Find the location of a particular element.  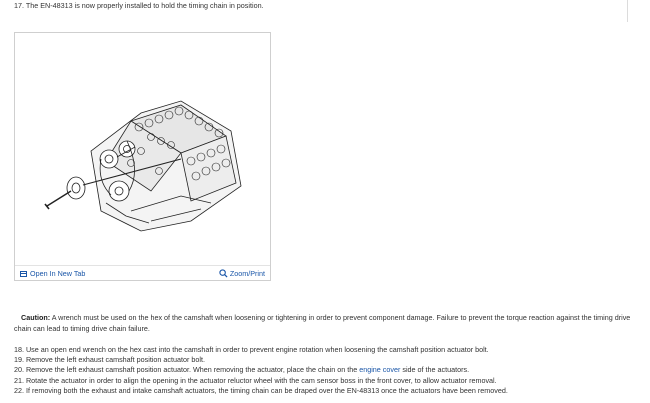

figure-toolbar: Open In New Tab Zoom/Print is located at coordinates (142, 272).